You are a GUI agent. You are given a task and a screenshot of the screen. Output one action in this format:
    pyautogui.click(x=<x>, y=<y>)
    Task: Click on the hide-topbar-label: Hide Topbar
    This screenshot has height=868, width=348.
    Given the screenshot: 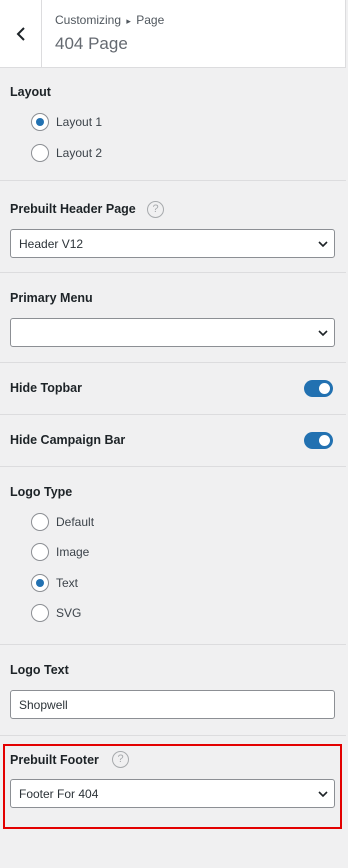 What is the action you would take?
    pyautogui.click(x=46, y=388)
    